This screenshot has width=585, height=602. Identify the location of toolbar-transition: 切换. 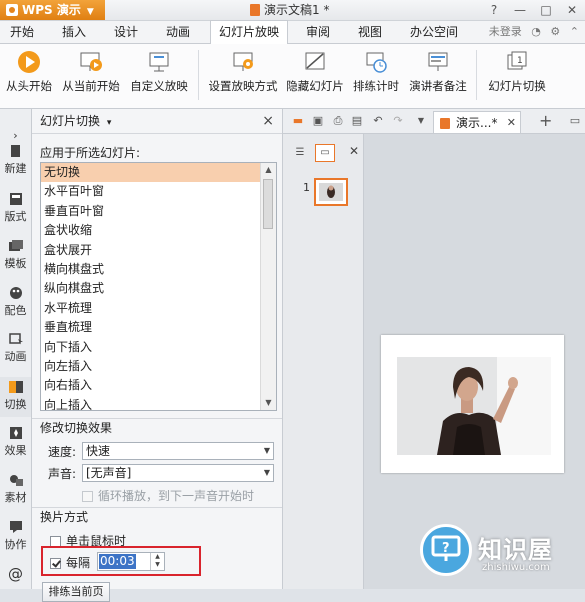
(15, 397).